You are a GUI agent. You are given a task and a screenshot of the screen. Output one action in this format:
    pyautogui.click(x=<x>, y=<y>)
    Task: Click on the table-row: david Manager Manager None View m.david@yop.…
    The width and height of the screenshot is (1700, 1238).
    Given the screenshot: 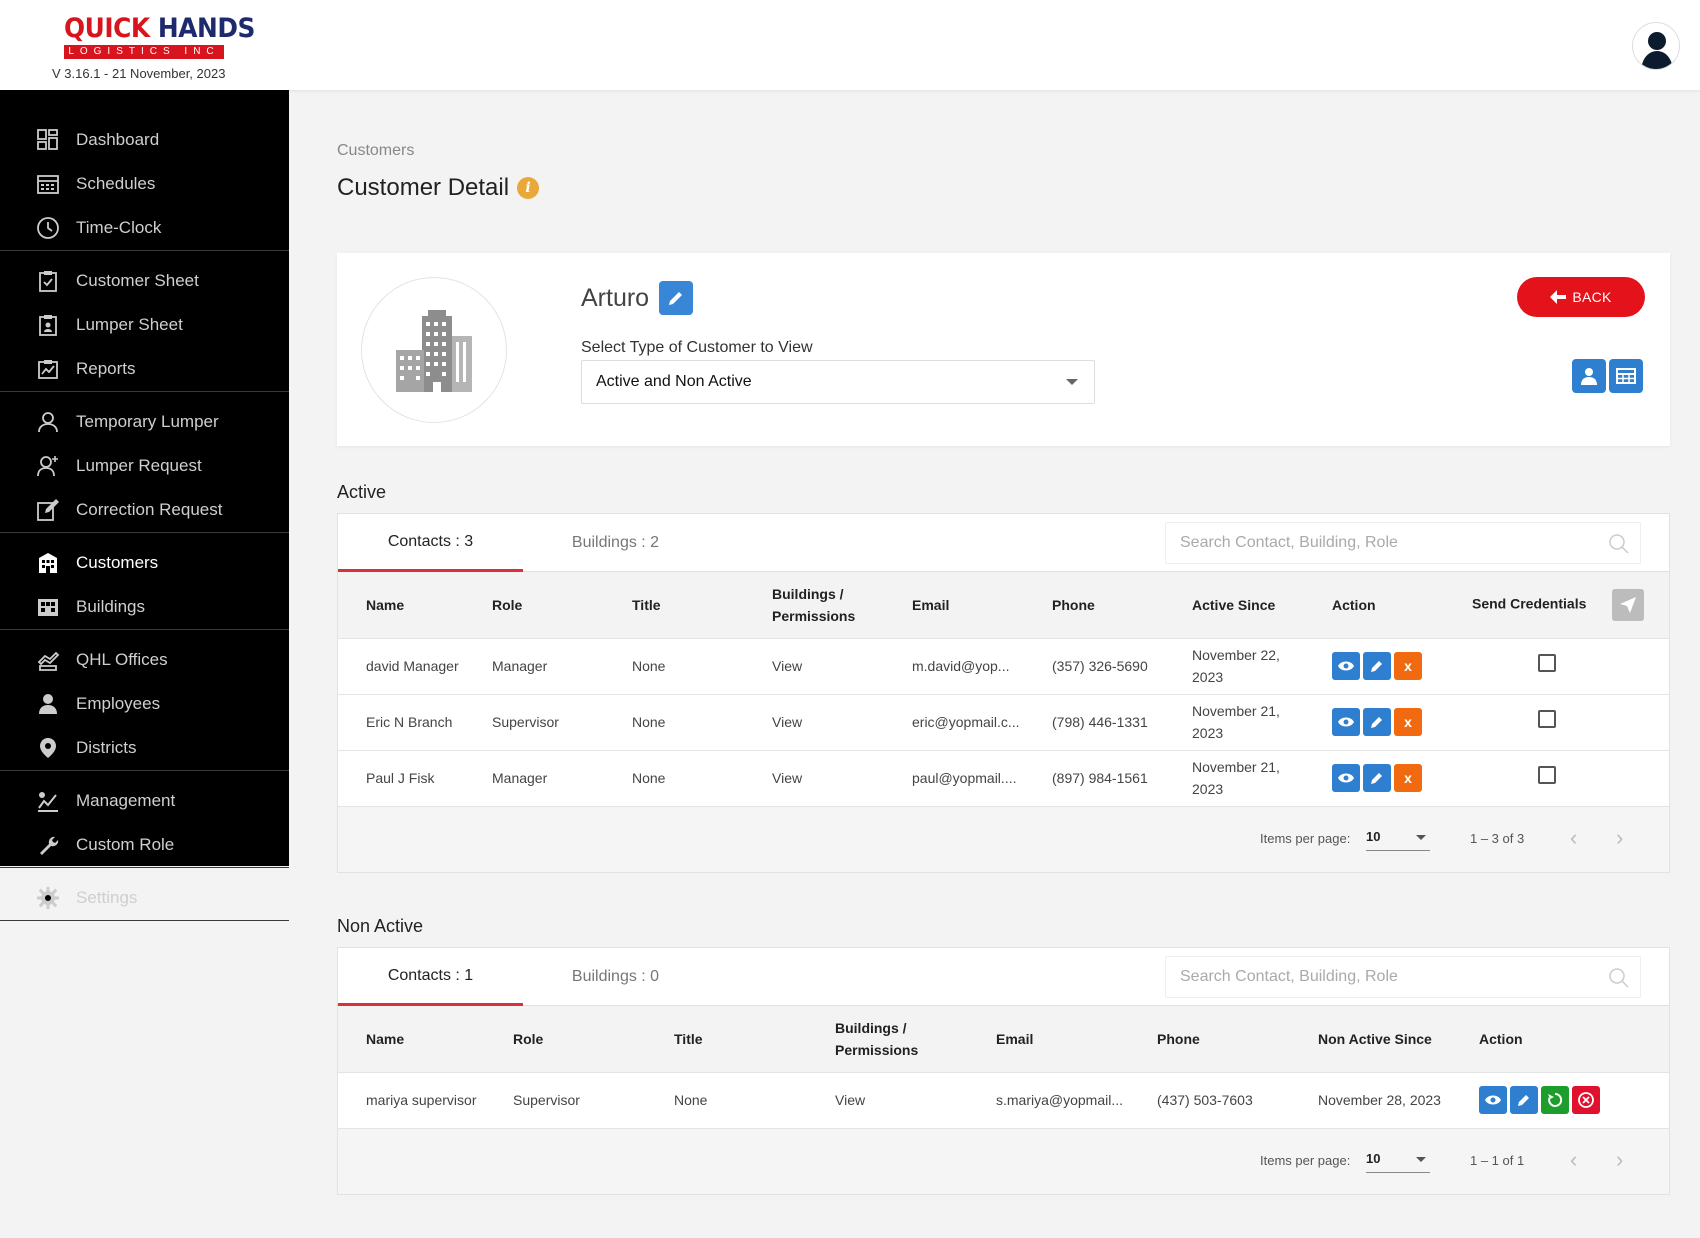 What is the action you would take?
    pyautogui.click(x=1003, y=665)
    